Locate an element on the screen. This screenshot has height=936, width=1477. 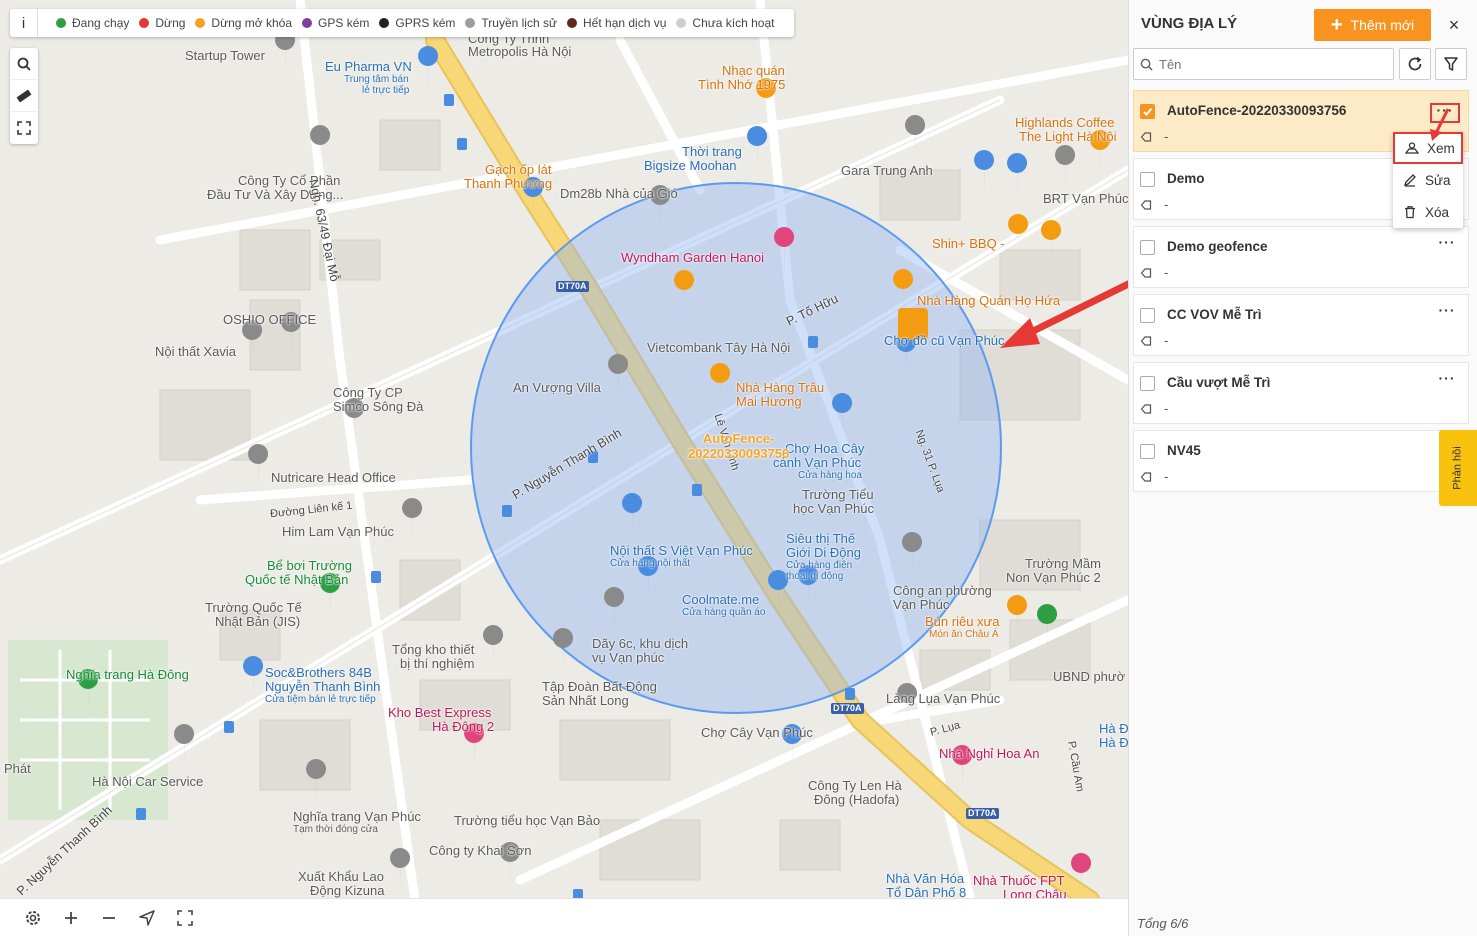
map-label: Highlands Coffee is located at coordinates (1065, 122).